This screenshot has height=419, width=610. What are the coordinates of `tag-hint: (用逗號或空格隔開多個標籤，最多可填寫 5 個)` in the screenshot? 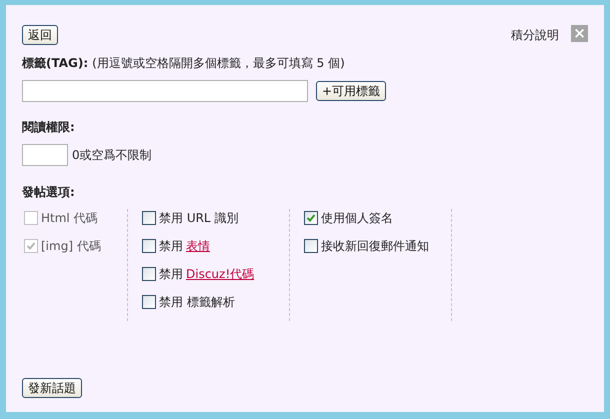 It's located at (218, 63).